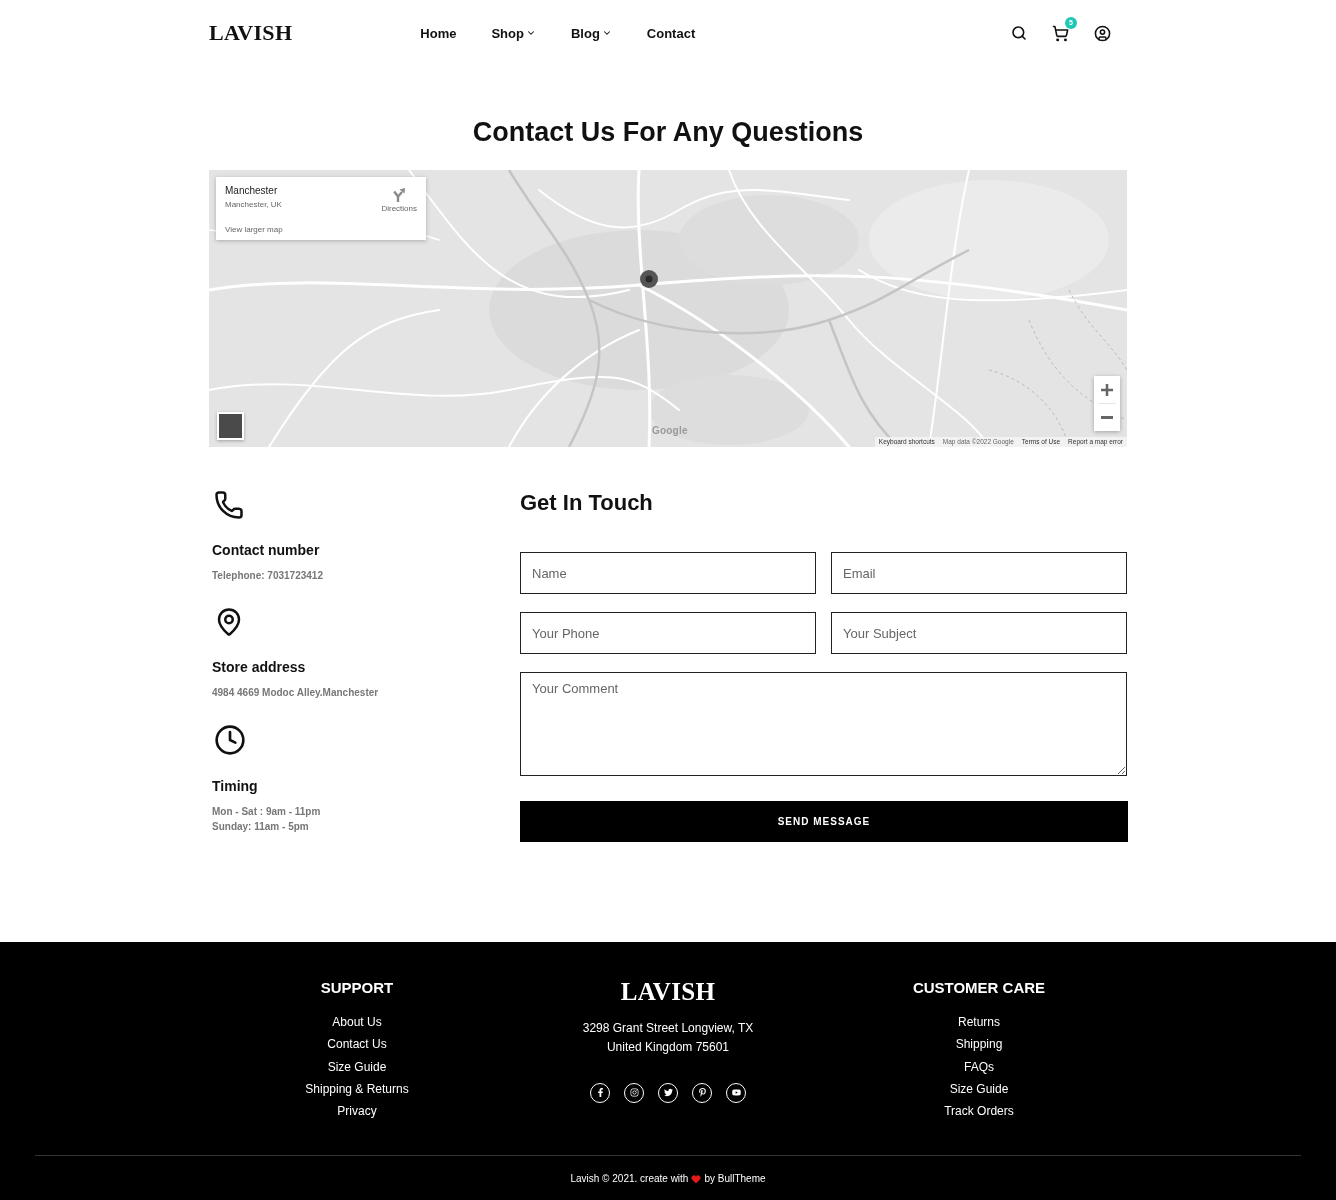 Image resolution: width=1336 pixels, height=1200 pixels. I want to click on zoom-in-button, so click(1107, 389).